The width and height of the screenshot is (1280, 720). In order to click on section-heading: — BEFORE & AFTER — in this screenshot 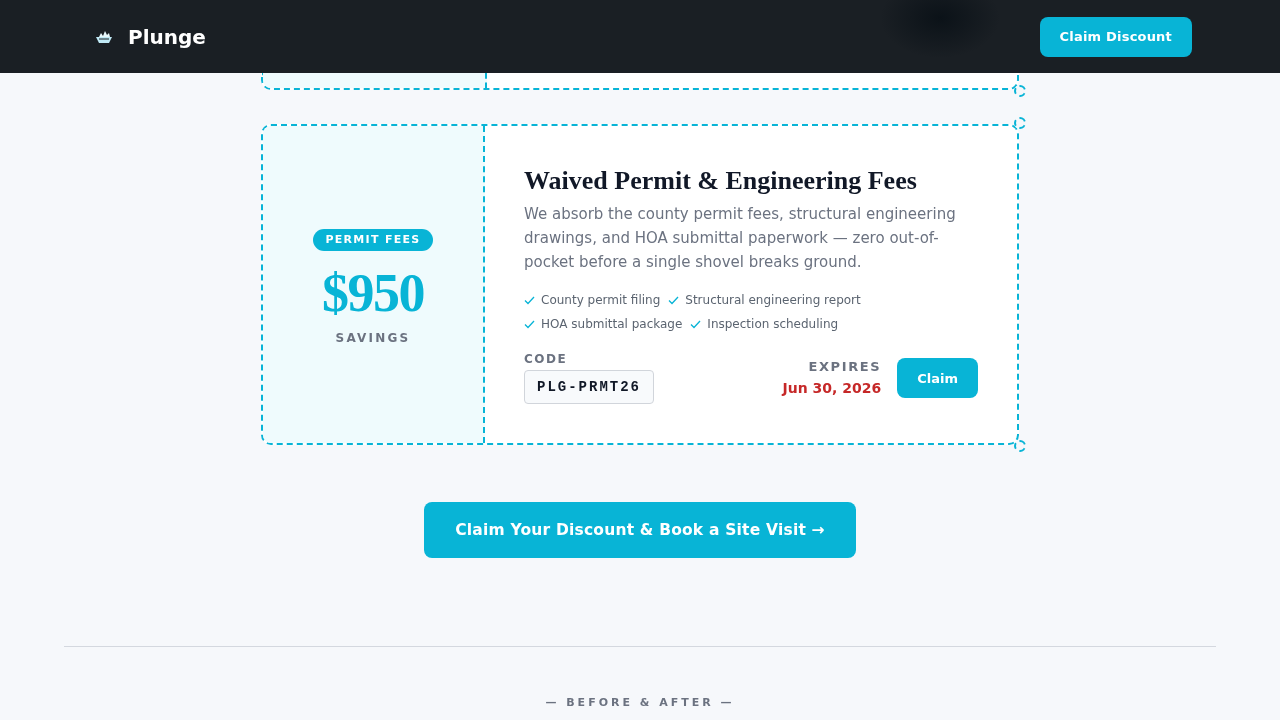, I will do `click(640, 703)`.